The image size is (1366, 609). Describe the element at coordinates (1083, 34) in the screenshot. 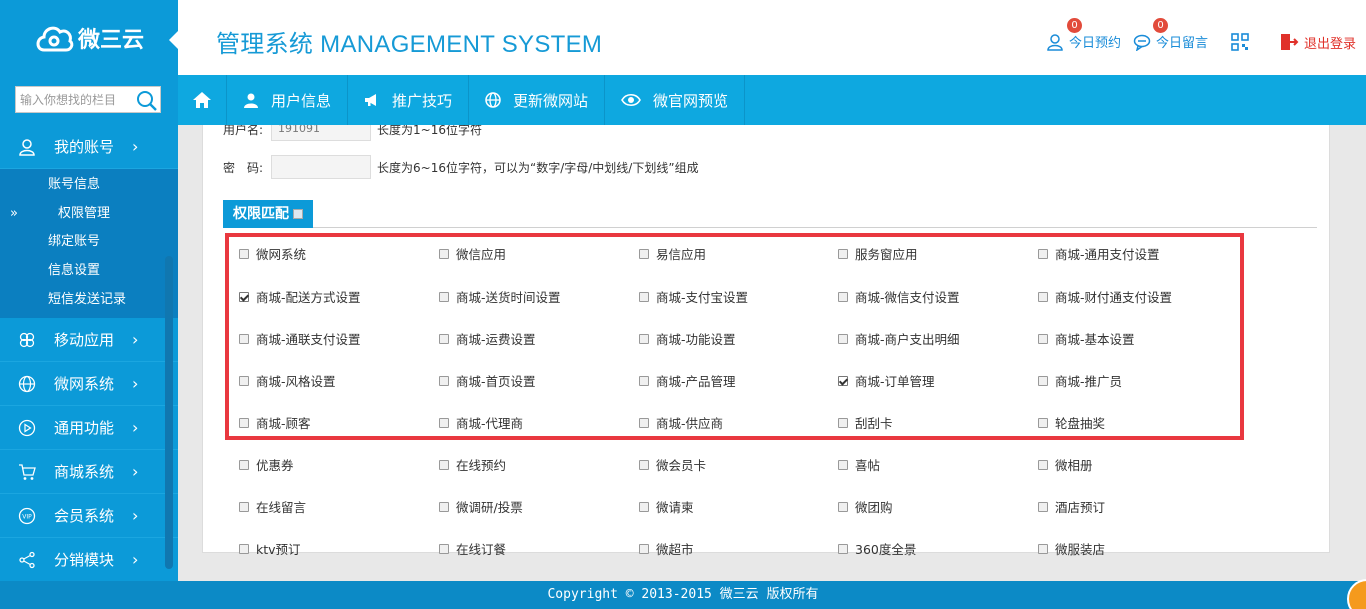

I see `today-appointments-link: 0 今日预约` at that location.